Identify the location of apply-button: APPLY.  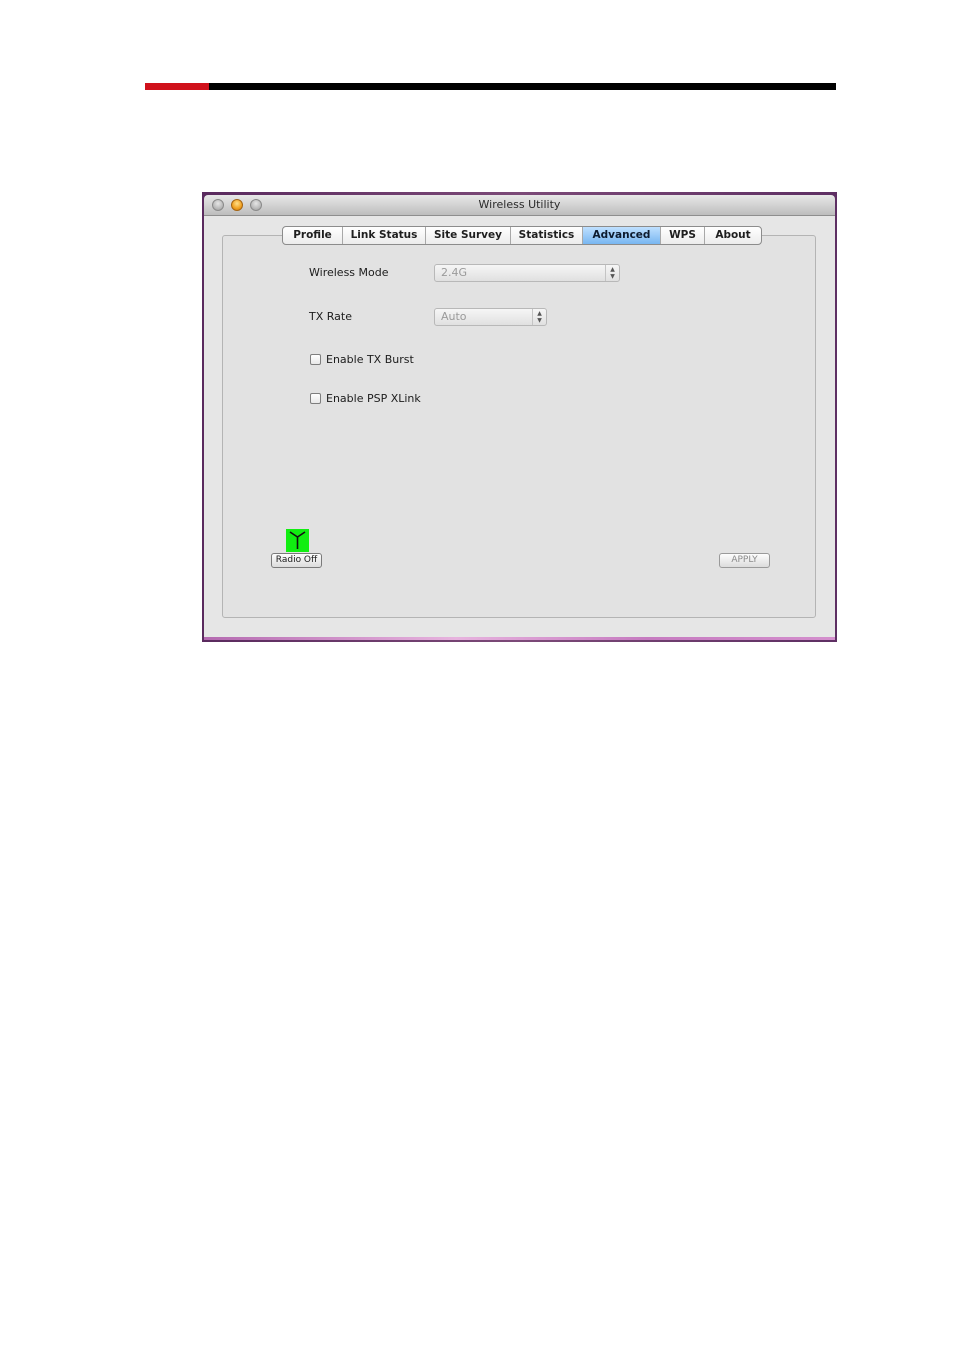
(744, 560).